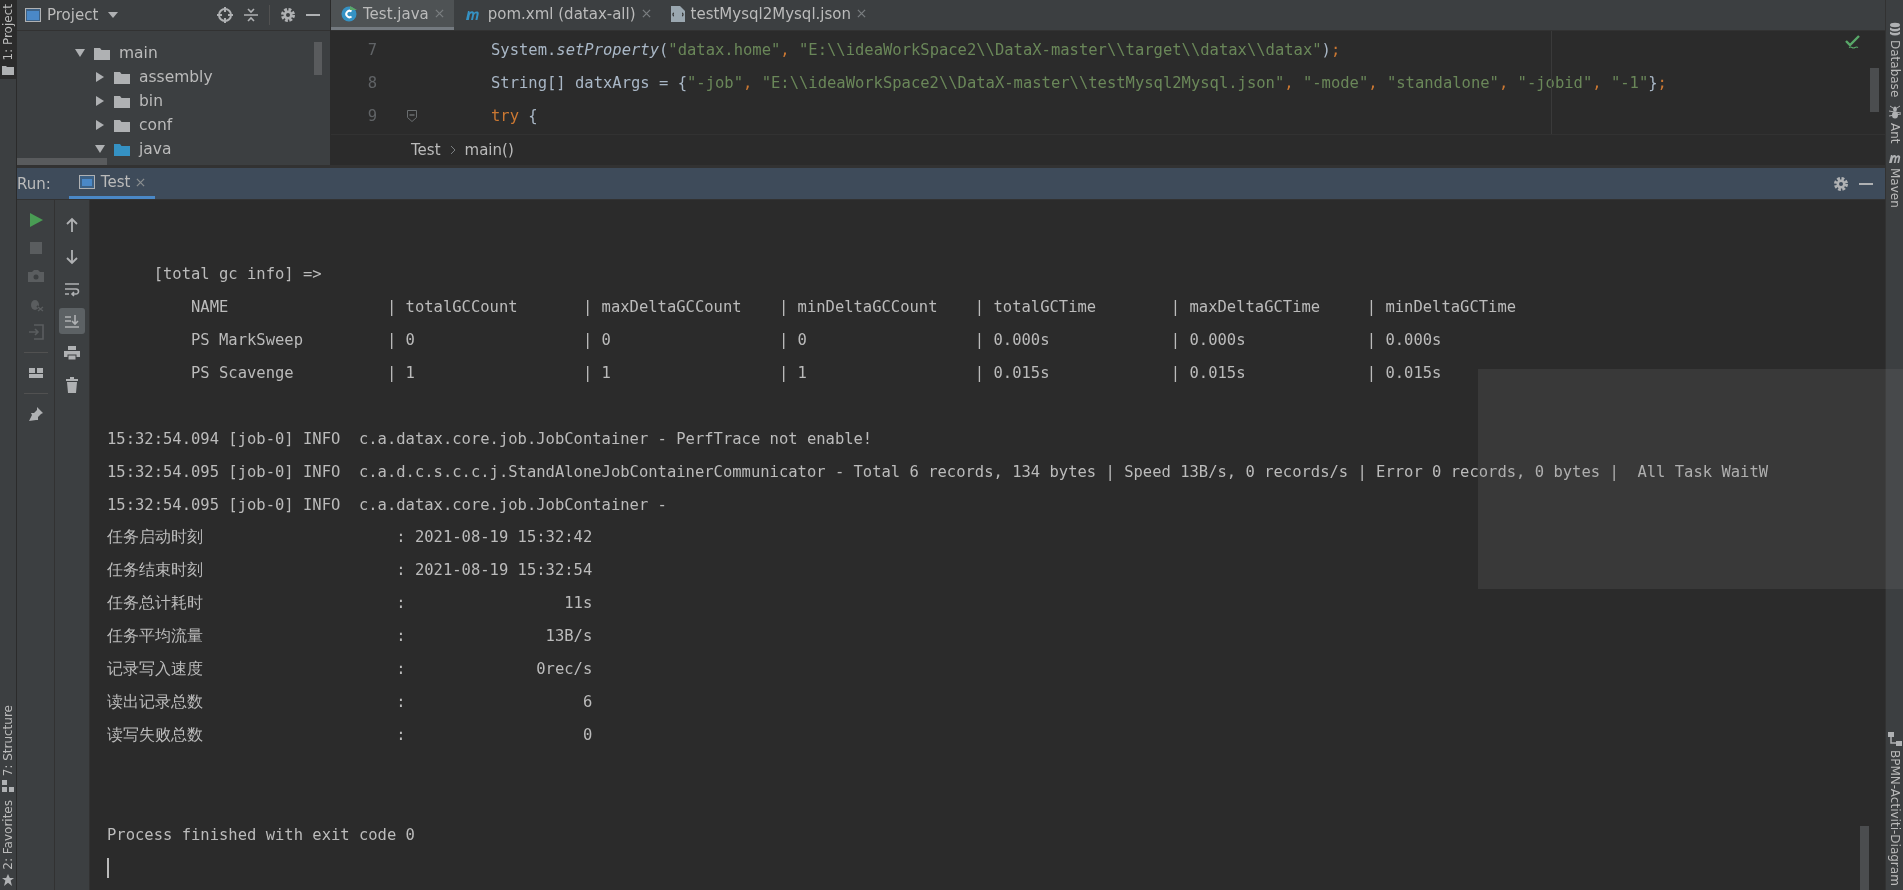 The height and width of the screenshot is (890, 1903). Describe the element at coordinates (33, 15) in the screenshot. I see `window-icon` at that location.